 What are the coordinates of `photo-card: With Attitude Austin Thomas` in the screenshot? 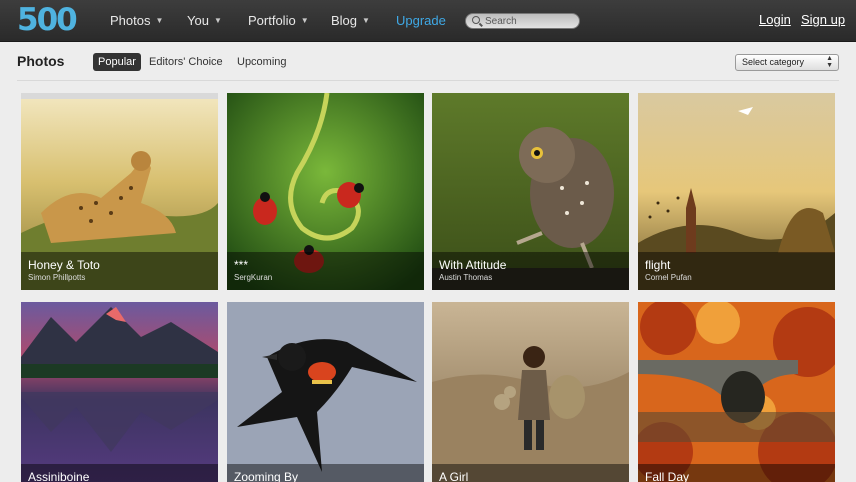 It's located at (530, 191).